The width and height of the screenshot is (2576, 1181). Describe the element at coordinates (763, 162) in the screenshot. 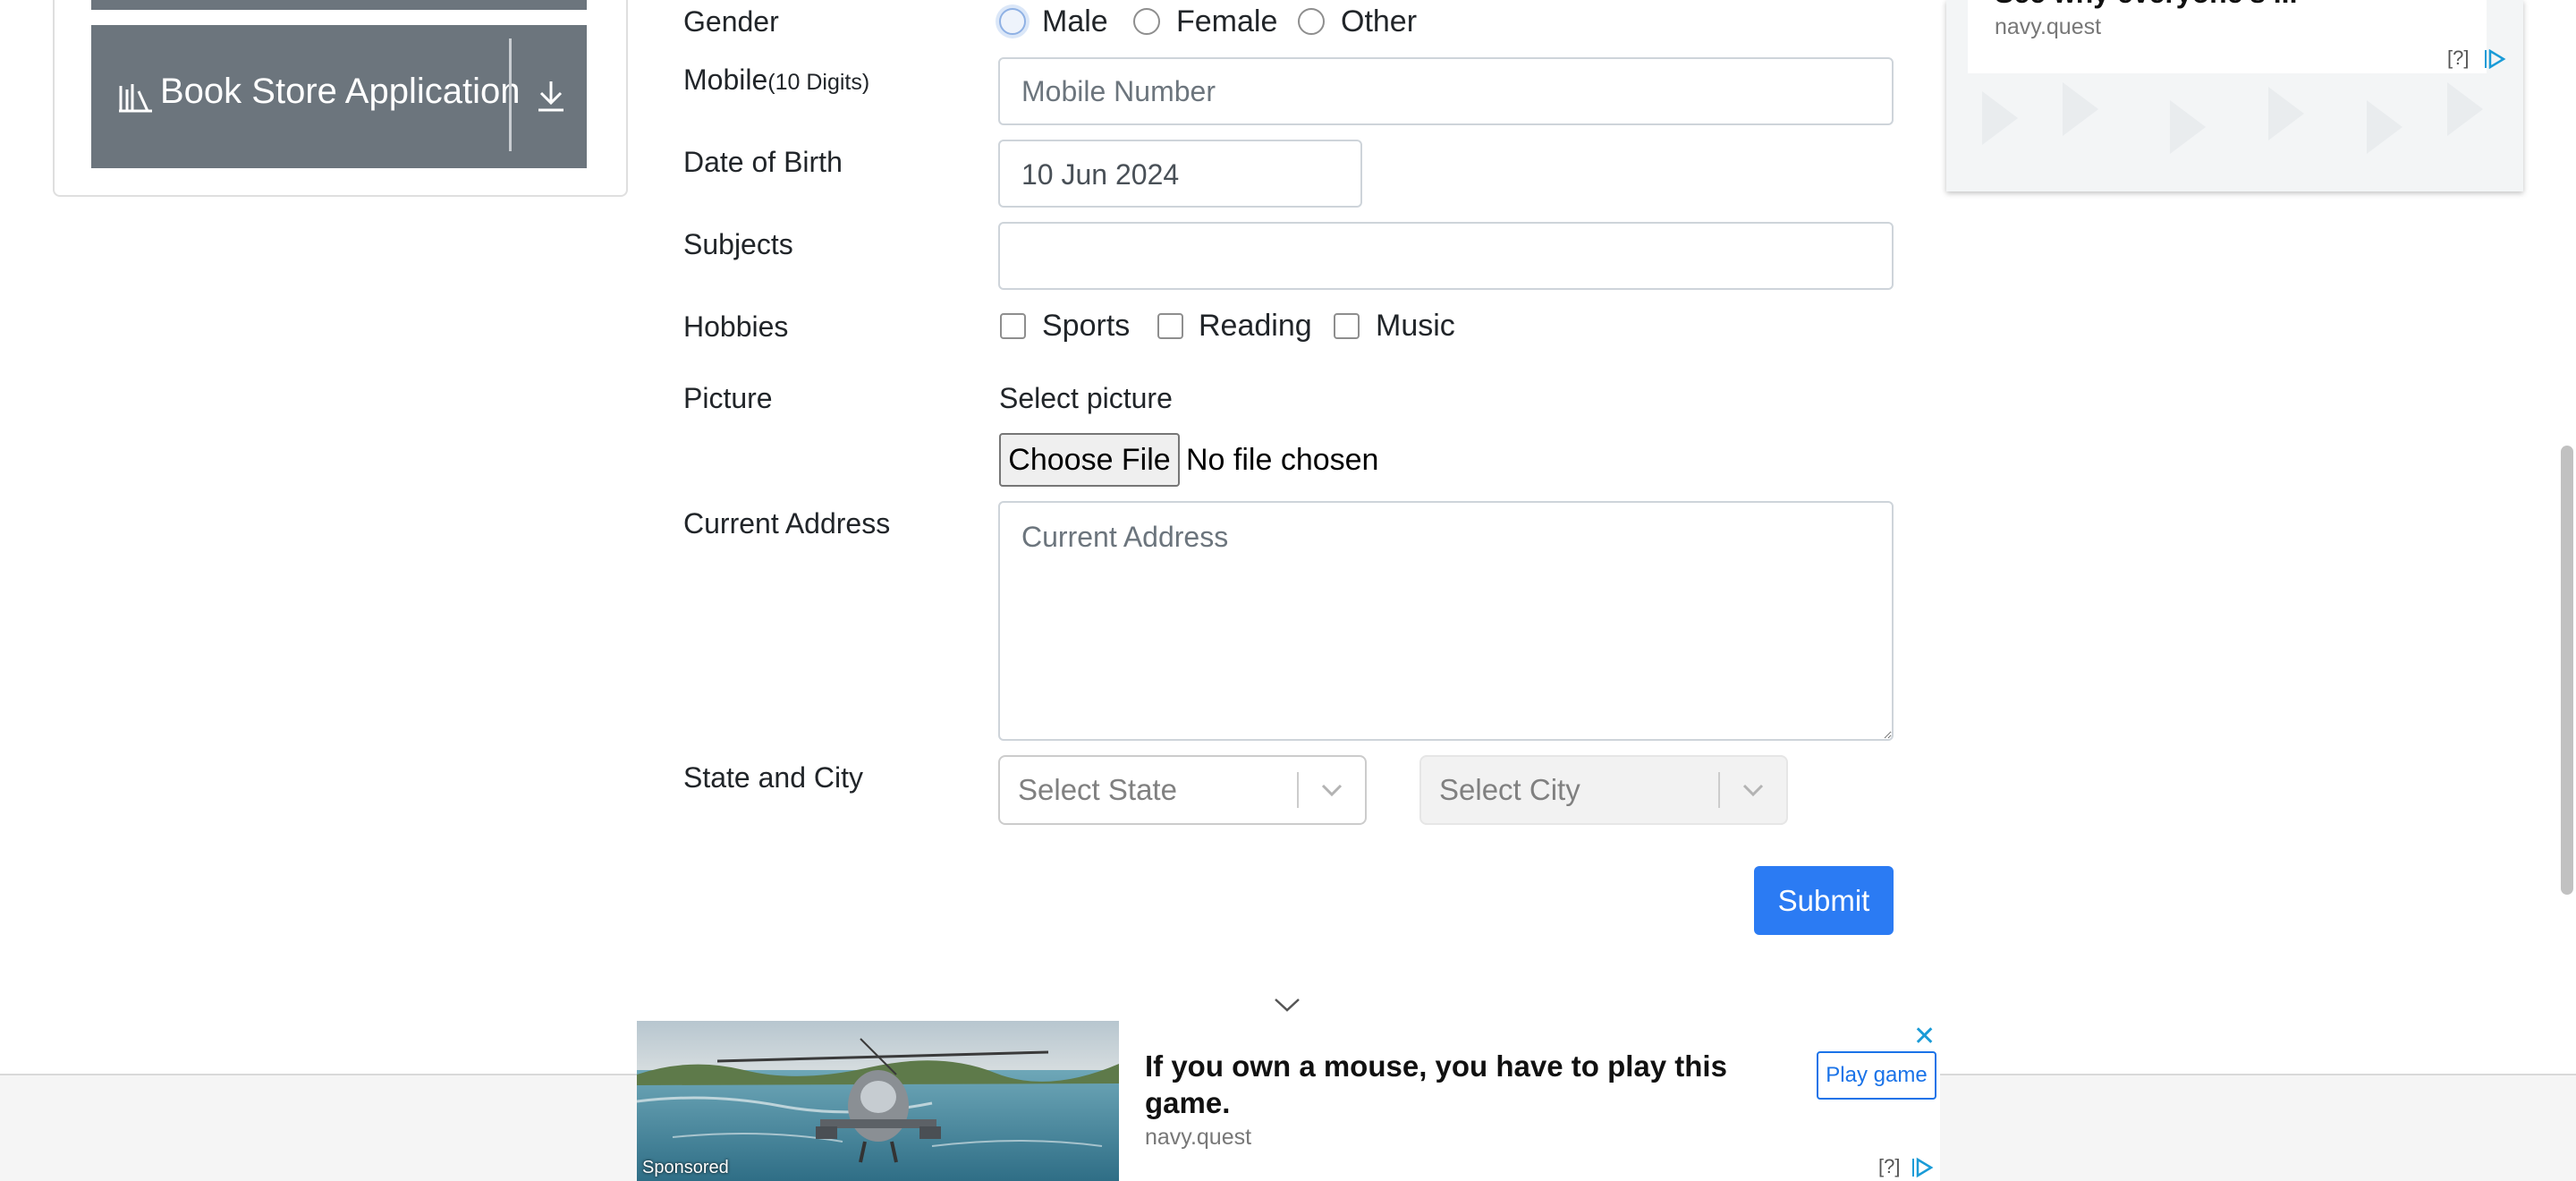

I see `date-of-birth-label: Date of Birth` at that location.